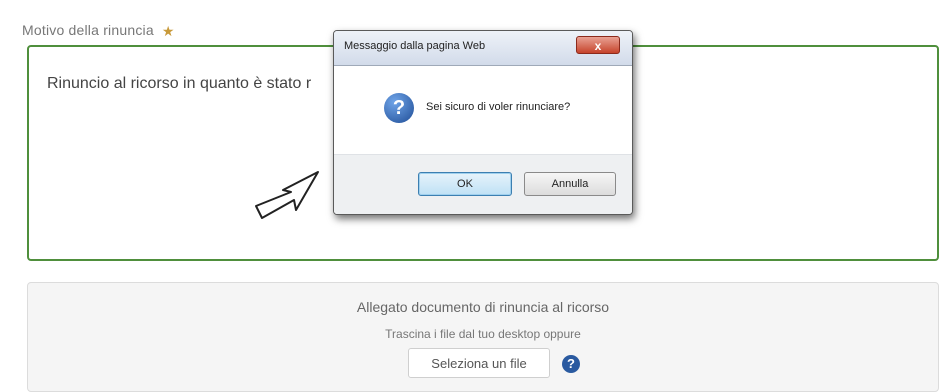 The image size is (948, 392). I want to click on cancel-button: Annulla, so click(570, 184).